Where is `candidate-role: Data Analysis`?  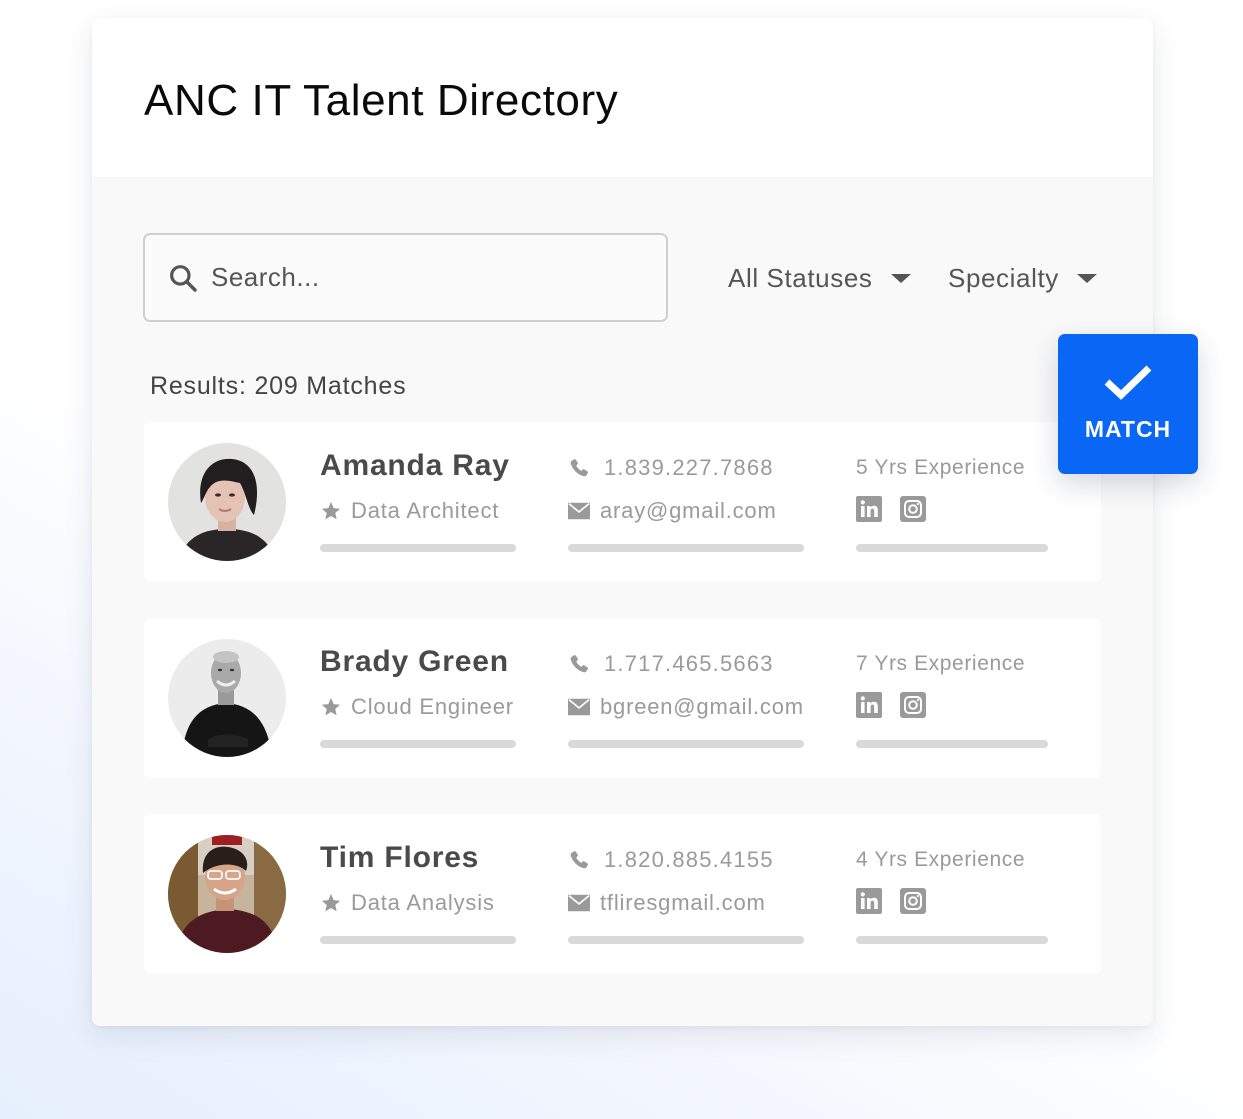 candidate-role: Data Analysis is located at coordinates (407, 903).